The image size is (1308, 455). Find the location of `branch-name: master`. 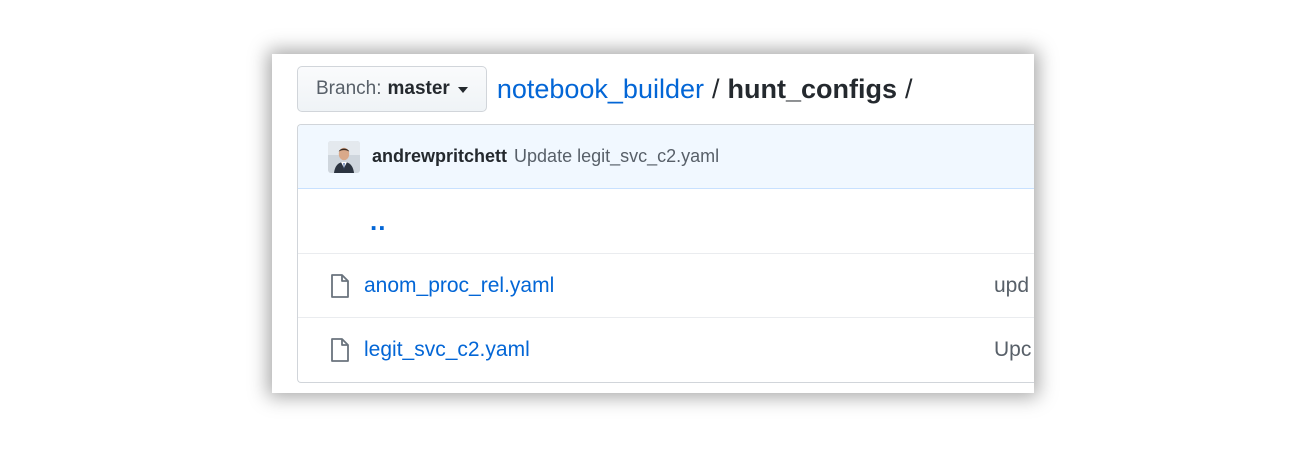

branch-name: master is located at coordinates (418, 88).